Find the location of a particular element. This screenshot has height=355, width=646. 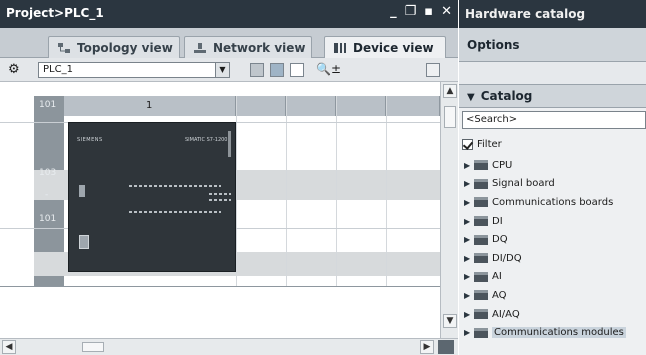

zoom-icon: 🔍± is located at coordinates (328, 69).